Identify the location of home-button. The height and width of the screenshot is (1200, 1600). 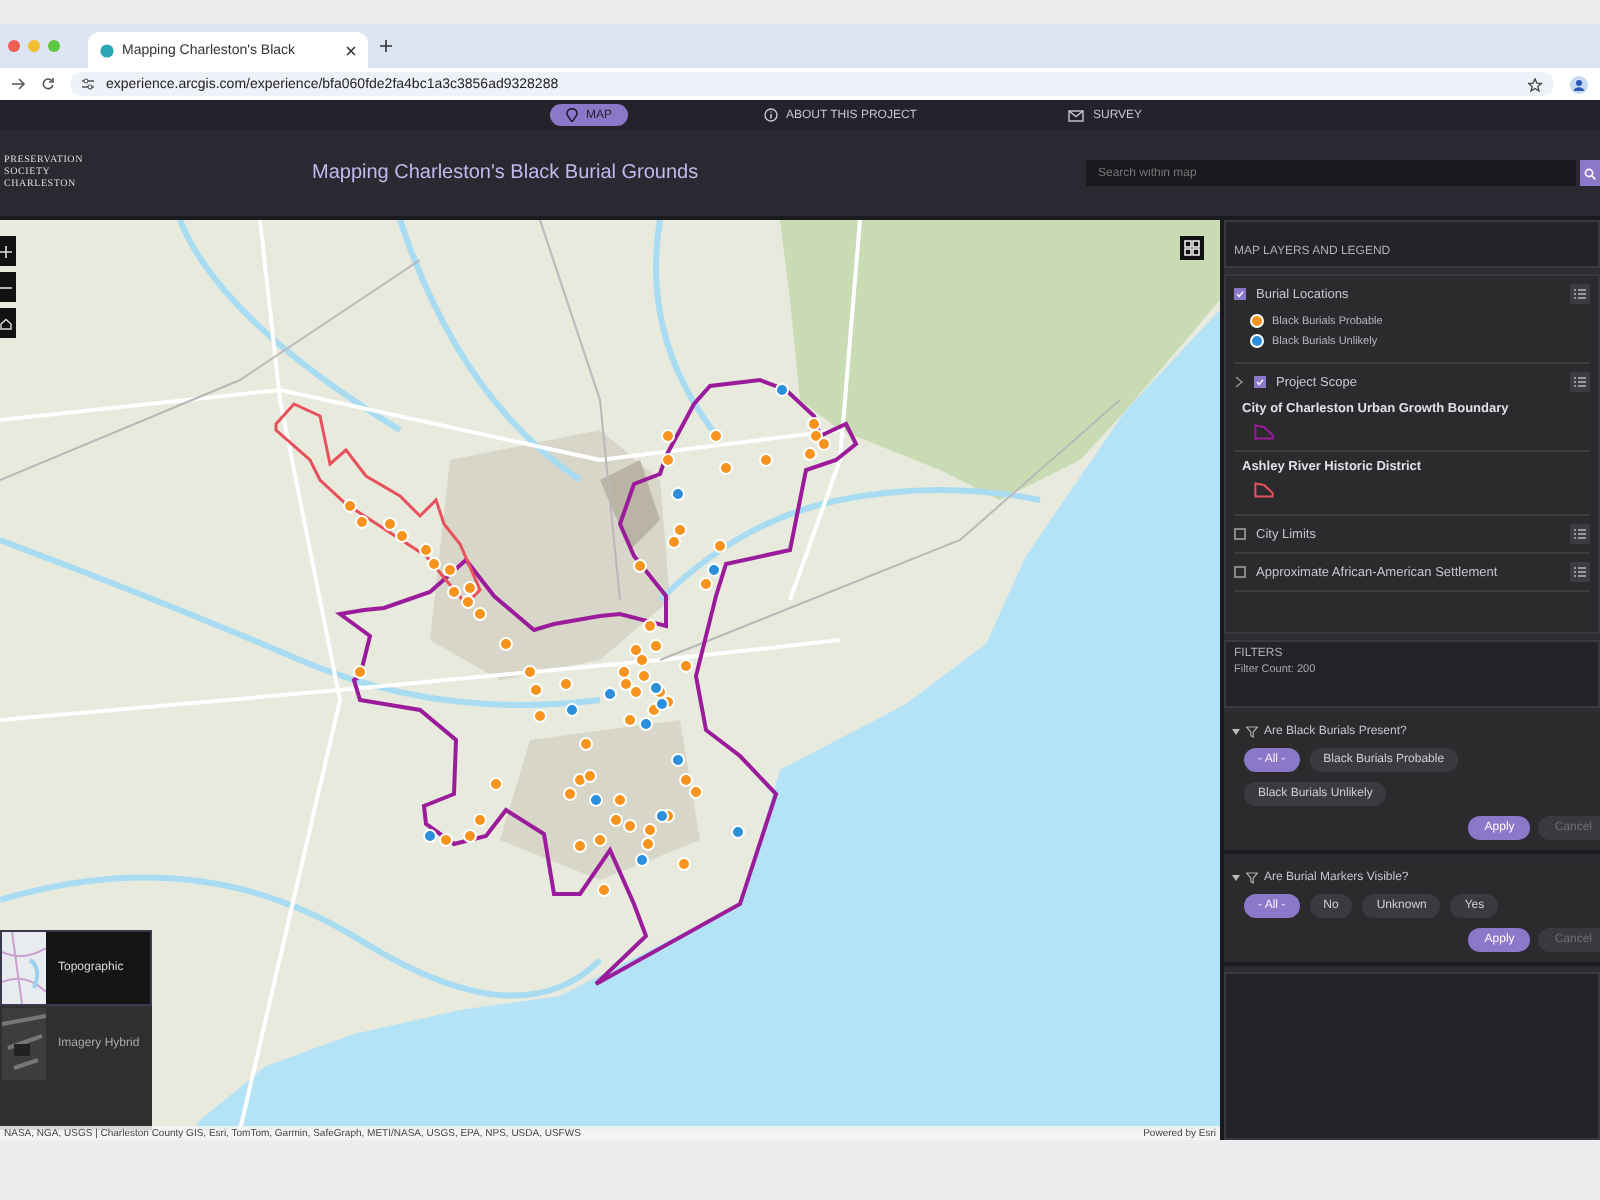
(8, 323).